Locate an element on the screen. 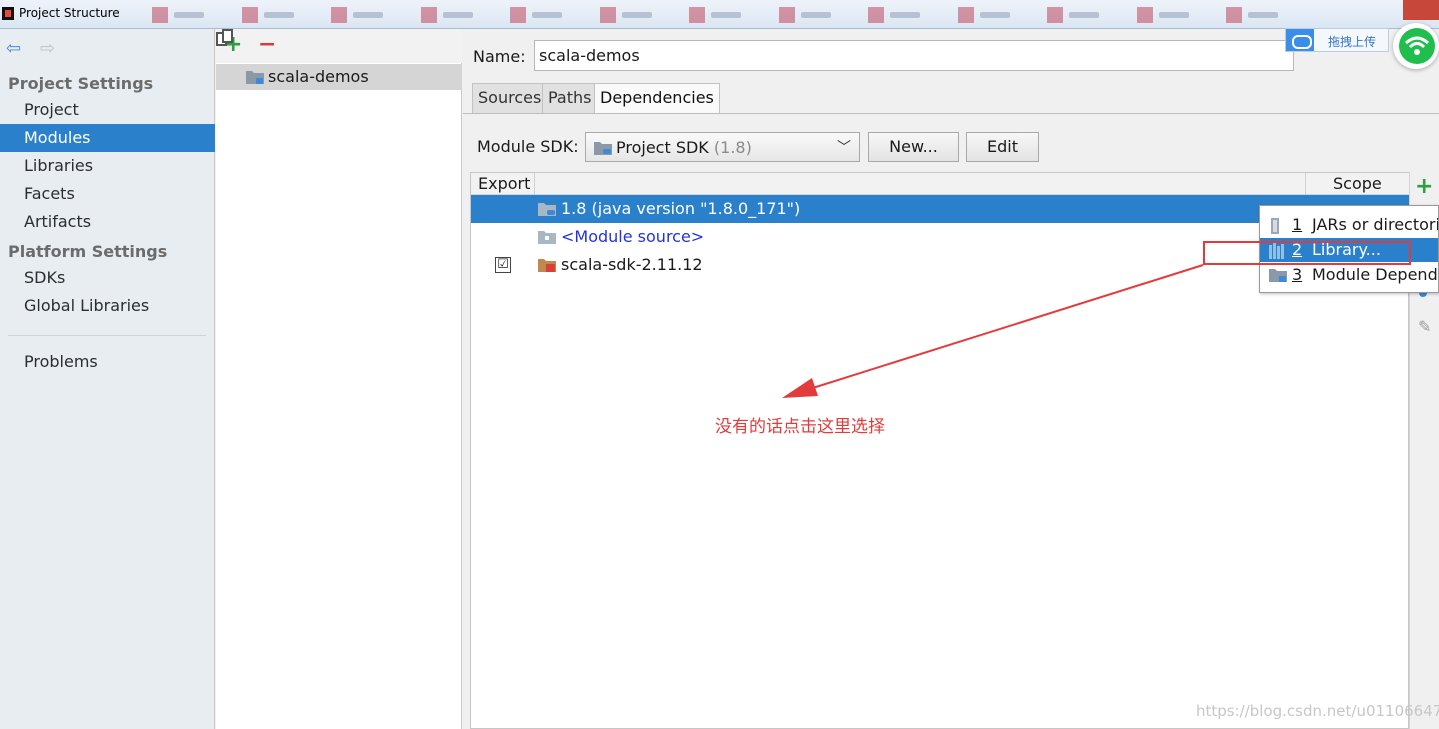  drag-upload-widget: 拖拽上传 is located at coordinates (1337, 40).